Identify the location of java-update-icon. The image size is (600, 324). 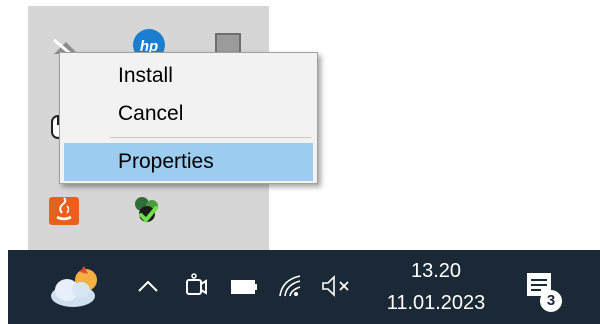
(64, 211).